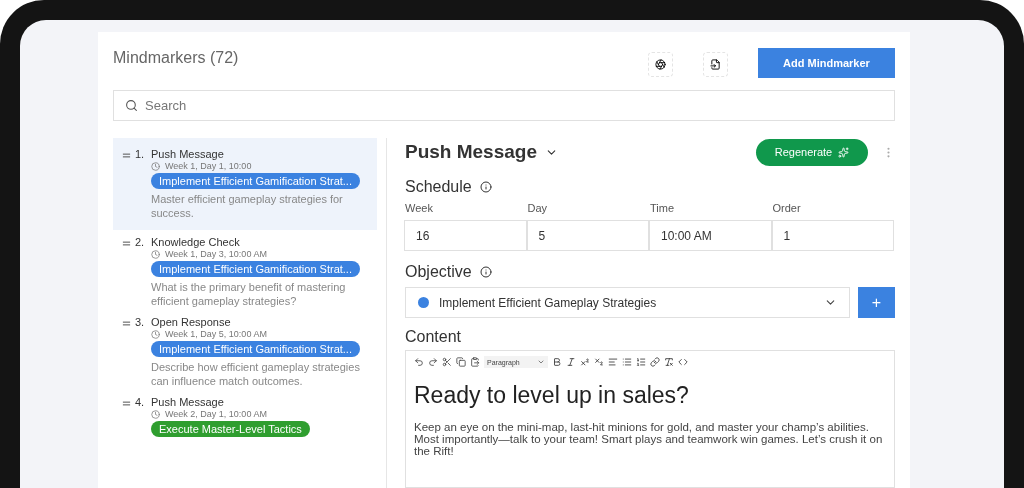 This screenshot has width=1024, height=488. Describe the element at coordinates (249, 294) in the screenshot. I see `item-description: What is the primary benefit of mastering efficient gameplay strategies?` at that location.